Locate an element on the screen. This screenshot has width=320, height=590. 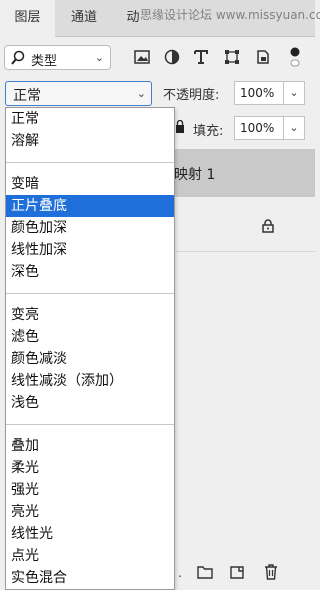
menu-group-darken: 变暗 正片叠底 颜色加深 线性加深 深色 is located at coordinates (90, 228).